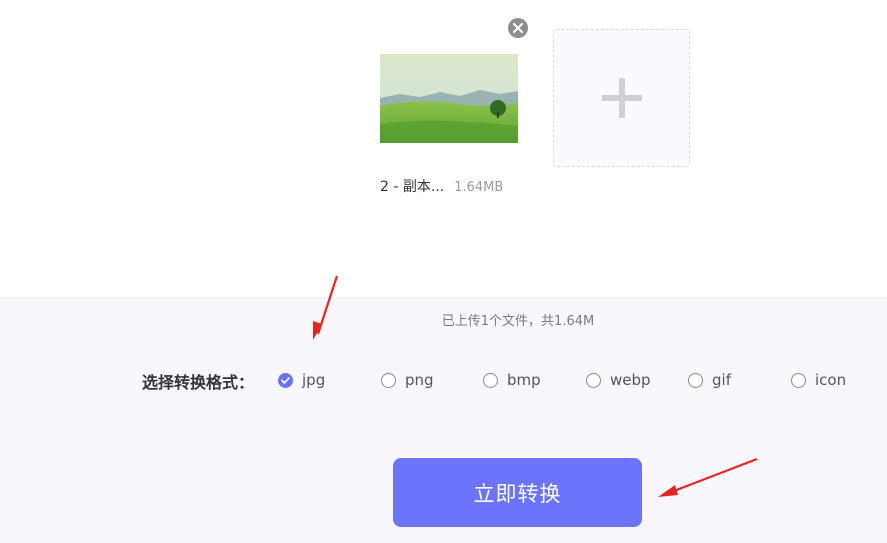  Describe the element at coordinates (524, 380) in the screenshot. I see `format-option-label: bmp` at that location.